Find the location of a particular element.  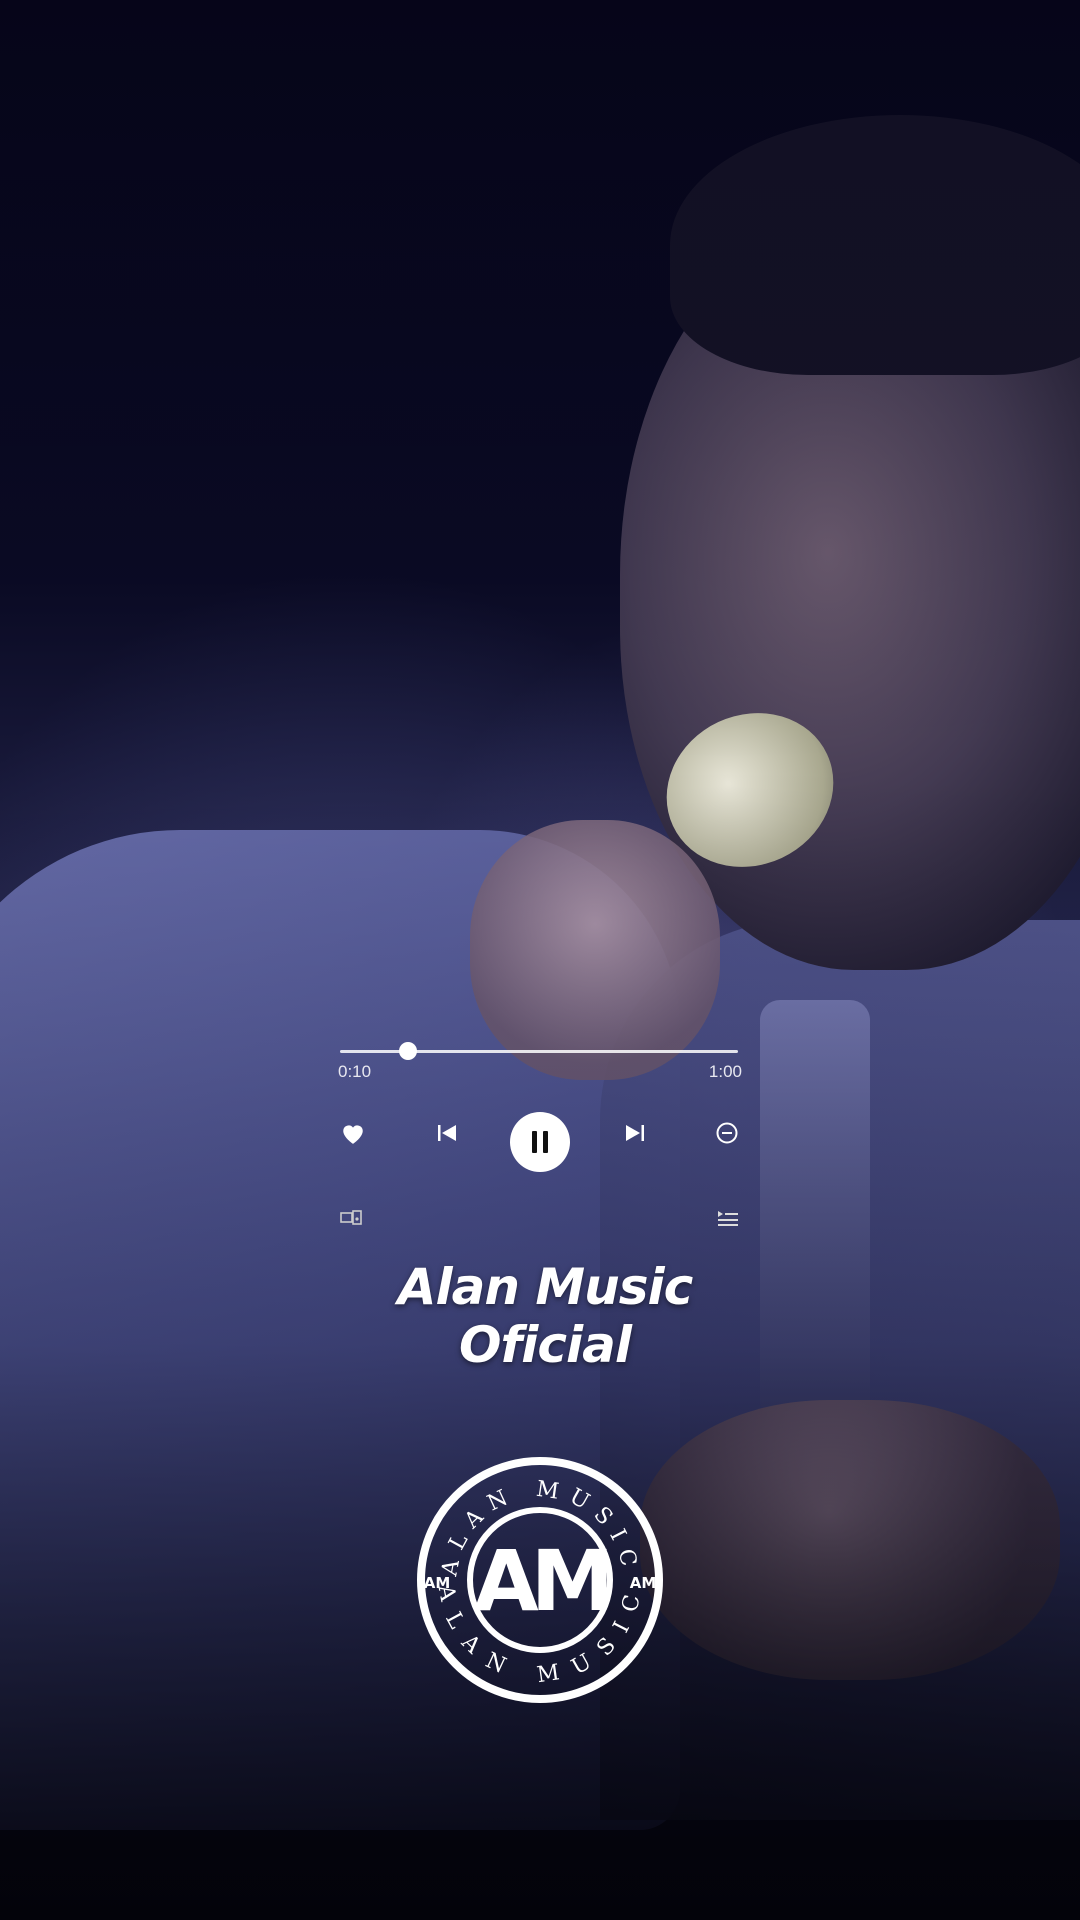

current-time: 0:10 is located at coordinates (355, 1071).